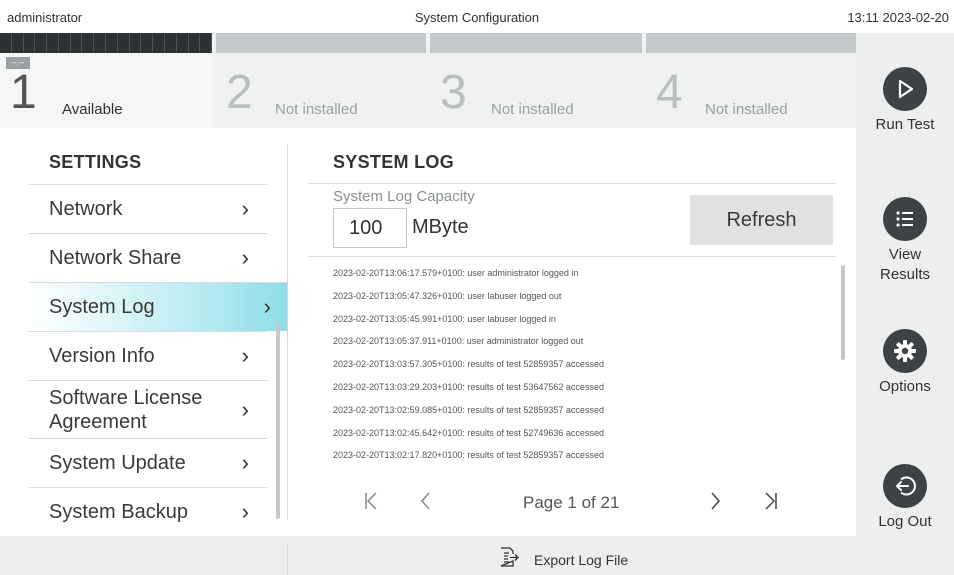 The width and height of the screenshot is (954, 575). Describe the element at coordinates (158, 306) in the screenshot. I see `settings-item-system-log: System Log ›` at that location.